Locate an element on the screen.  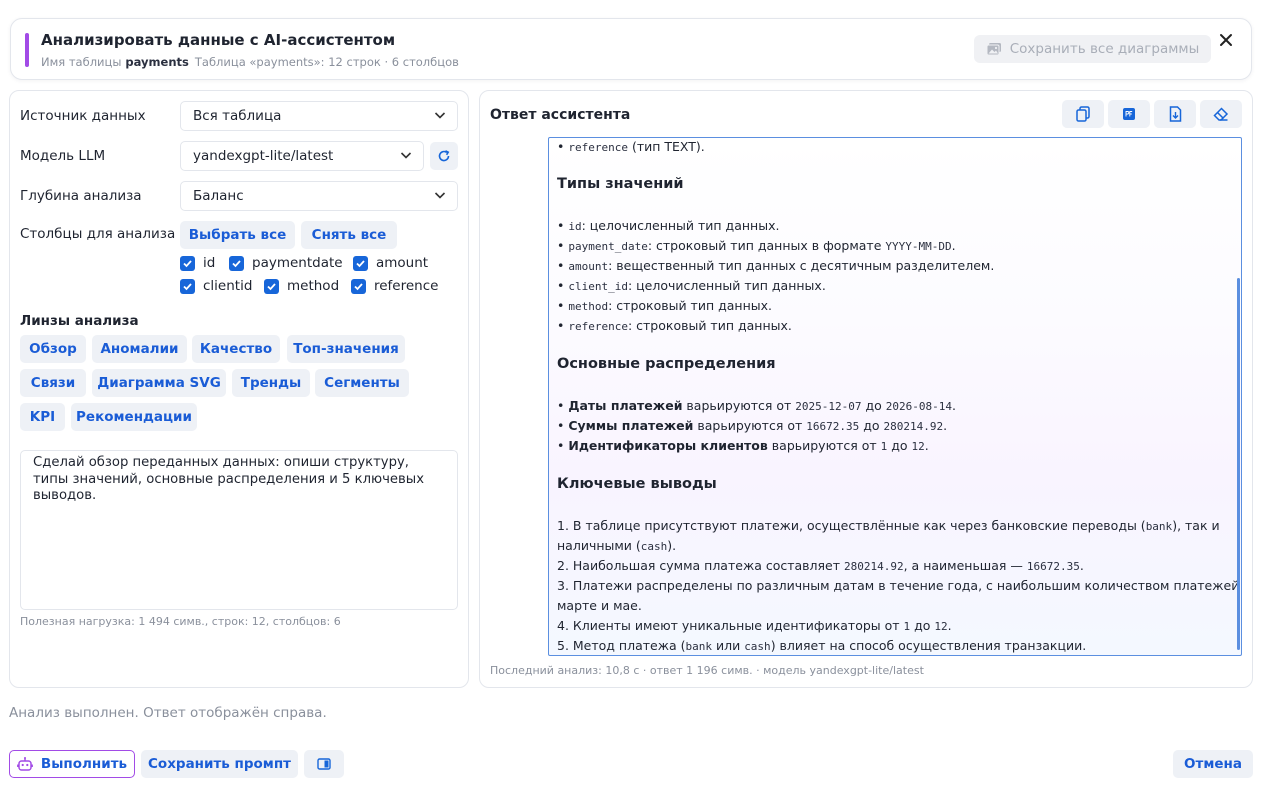
lens-top-values: Топ-значения is located at coordinates (346, 349).